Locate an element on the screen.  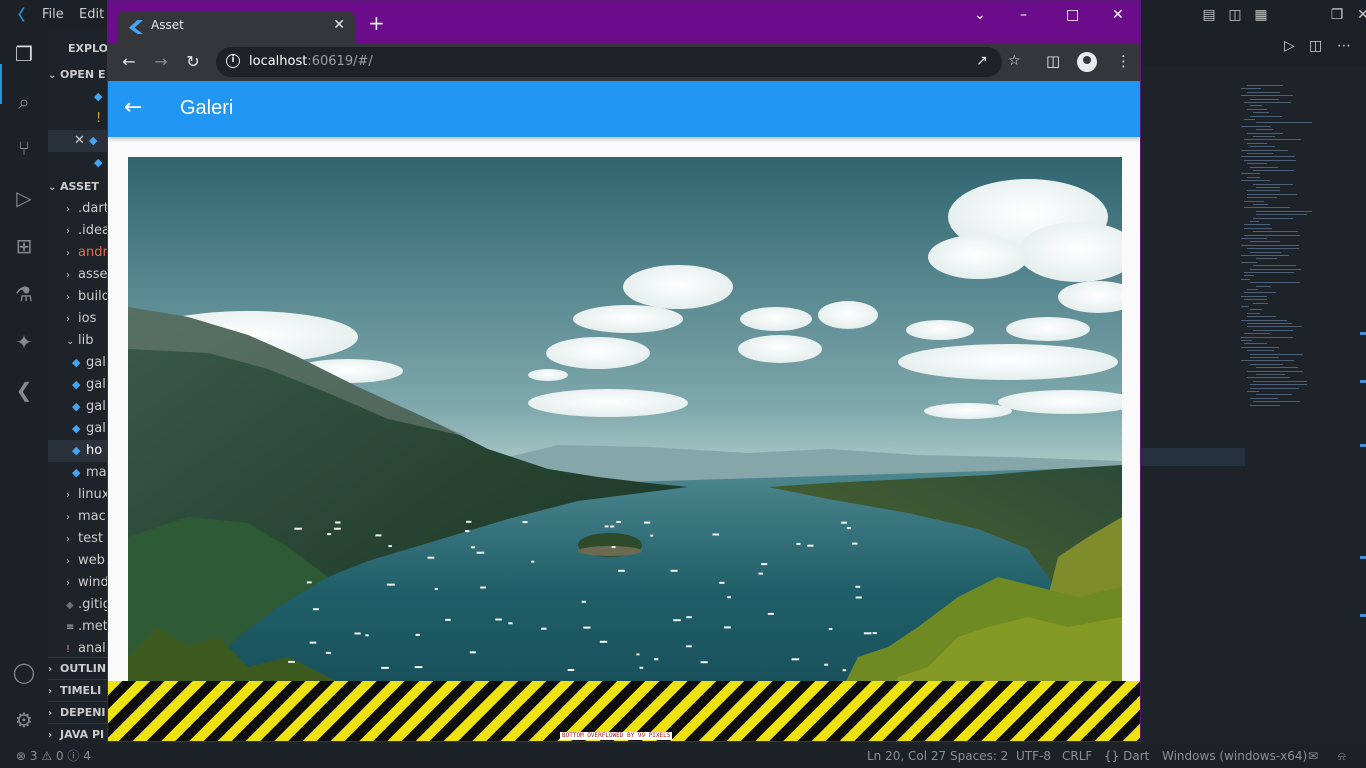
tree-item: ⌄ lib is located at coordinates (87, 341).